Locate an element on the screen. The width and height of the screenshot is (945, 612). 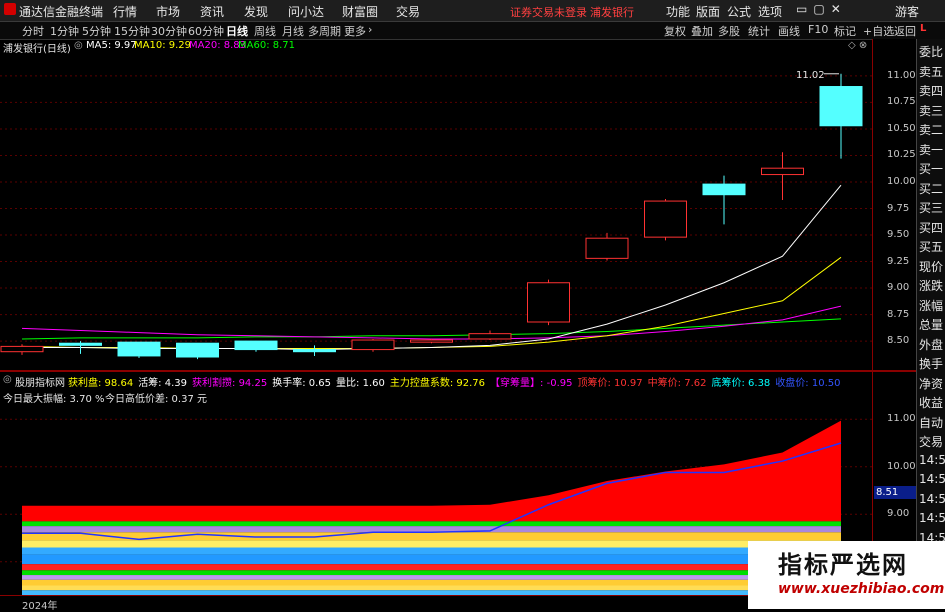
tab-more: 更多 is located at coordinates (355, 31).